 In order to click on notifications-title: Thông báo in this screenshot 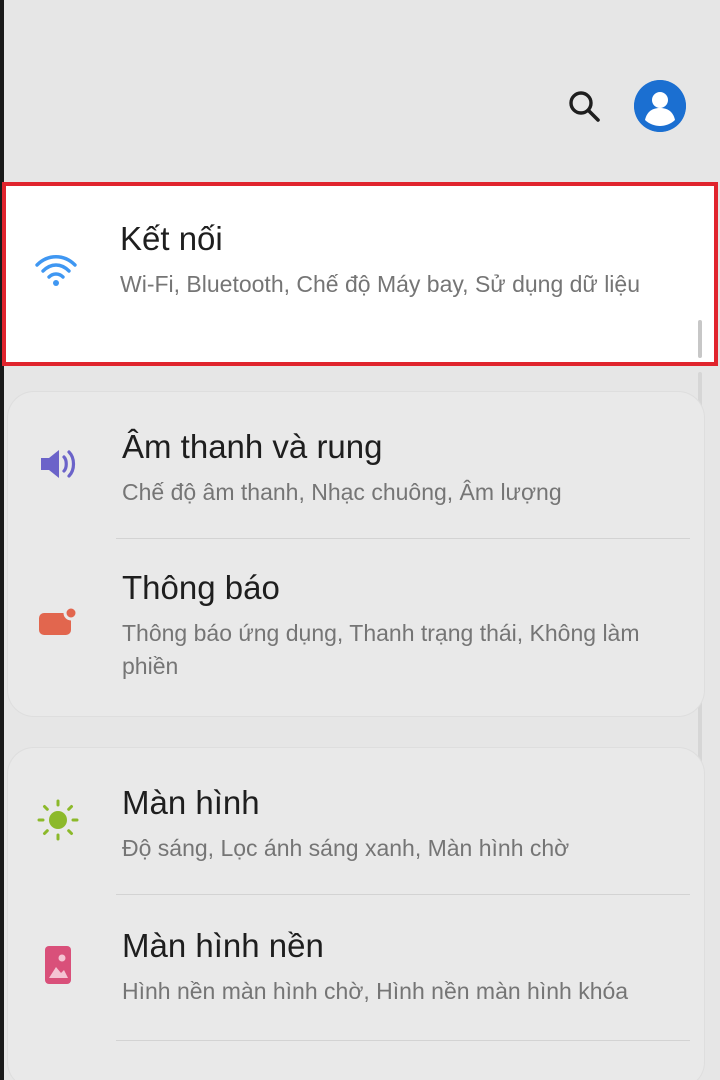, I will do `click(201, 587)`.